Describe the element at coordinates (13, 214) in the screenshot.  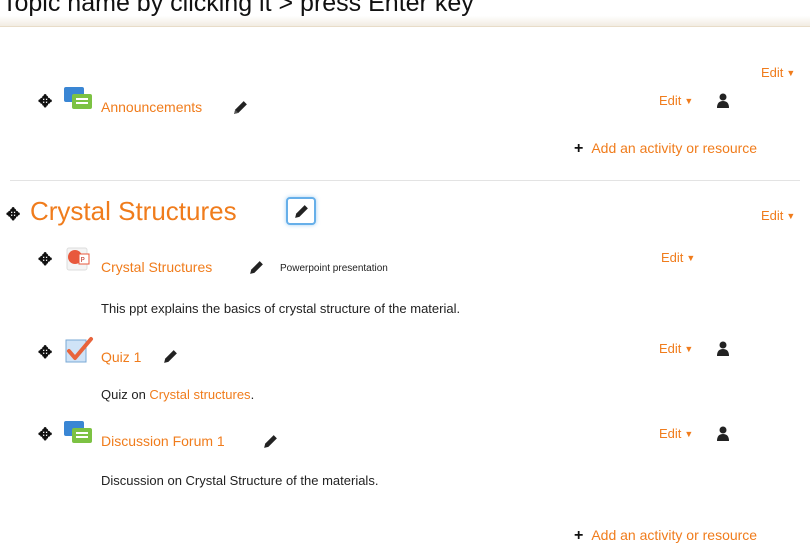
I see `section-move-icon: ✥` at that location.